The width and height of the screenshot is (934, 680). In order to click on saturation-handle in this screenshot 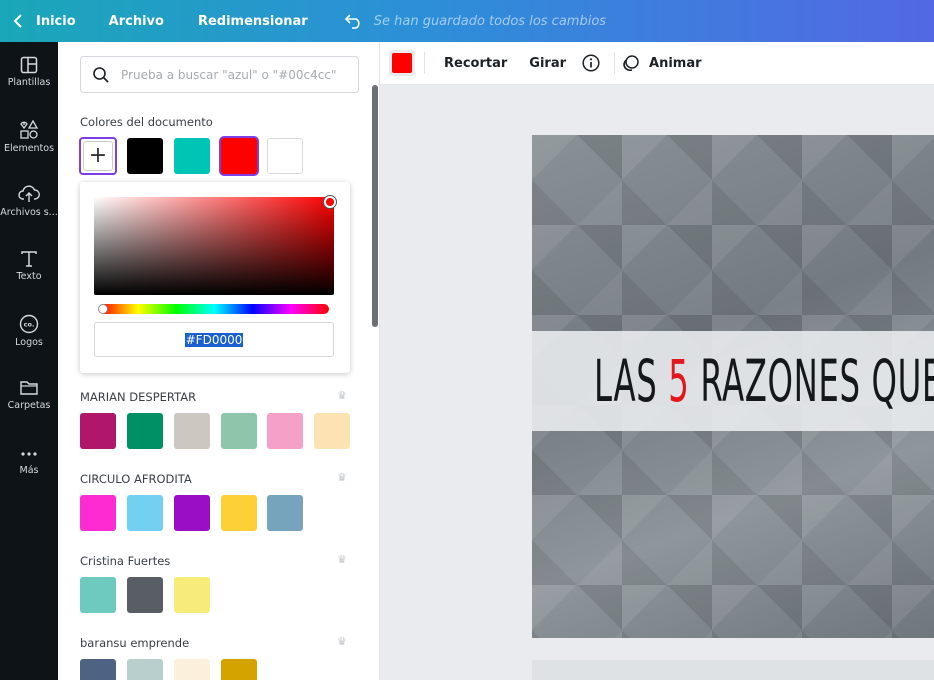, I will do `click(330, 202)`.